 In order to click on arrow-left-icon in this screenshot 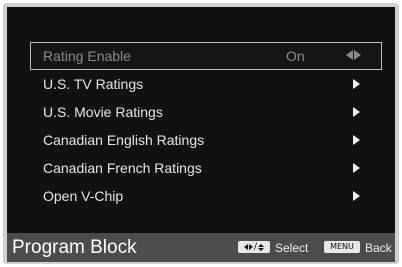, I will do `click(245, 247)`.